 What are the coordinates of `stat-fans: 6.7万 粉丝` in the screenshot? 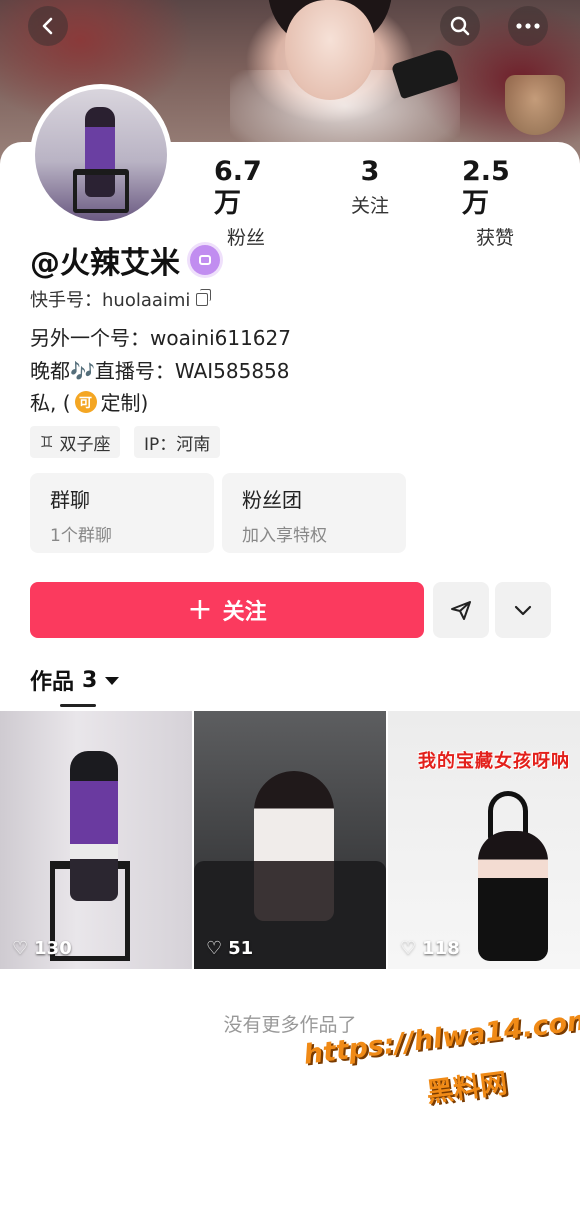 It's located at (246, 203).